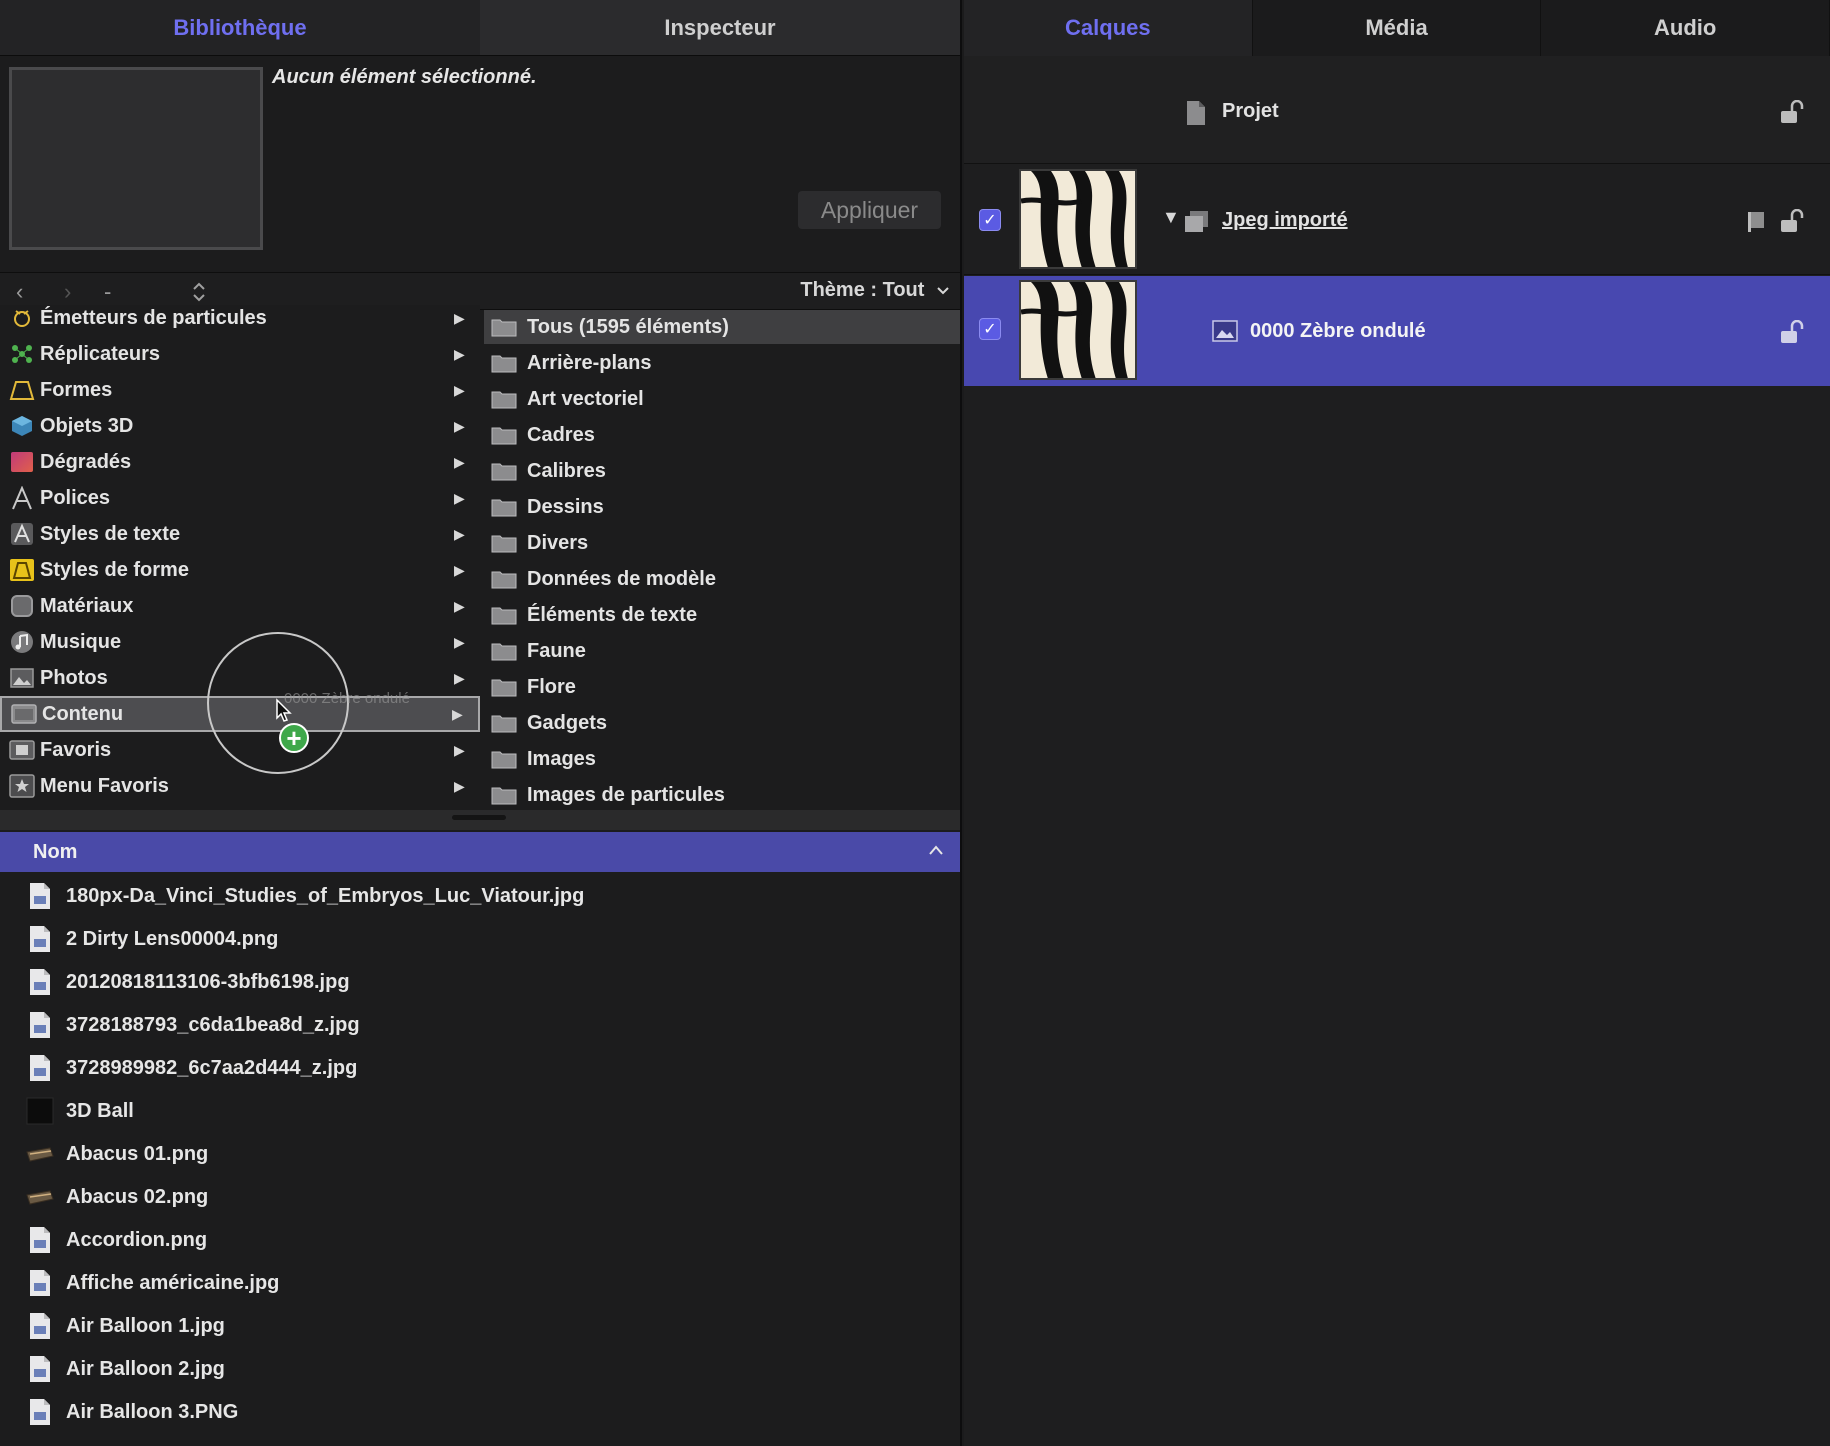 This screenshot has width=1830, height=1446. What do you see at coordinates (480, 1154) in the screenshot?
I see `file-row: Abacus 01.png` at bounding box center [480, 1154].